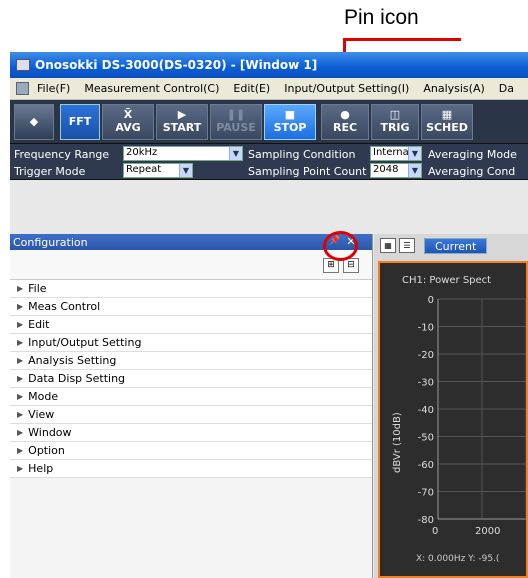  What do you see at coordinates (407, 245) in the screenshot?
I see `list-view-icon: ☰` at bounding box center [407, 245].